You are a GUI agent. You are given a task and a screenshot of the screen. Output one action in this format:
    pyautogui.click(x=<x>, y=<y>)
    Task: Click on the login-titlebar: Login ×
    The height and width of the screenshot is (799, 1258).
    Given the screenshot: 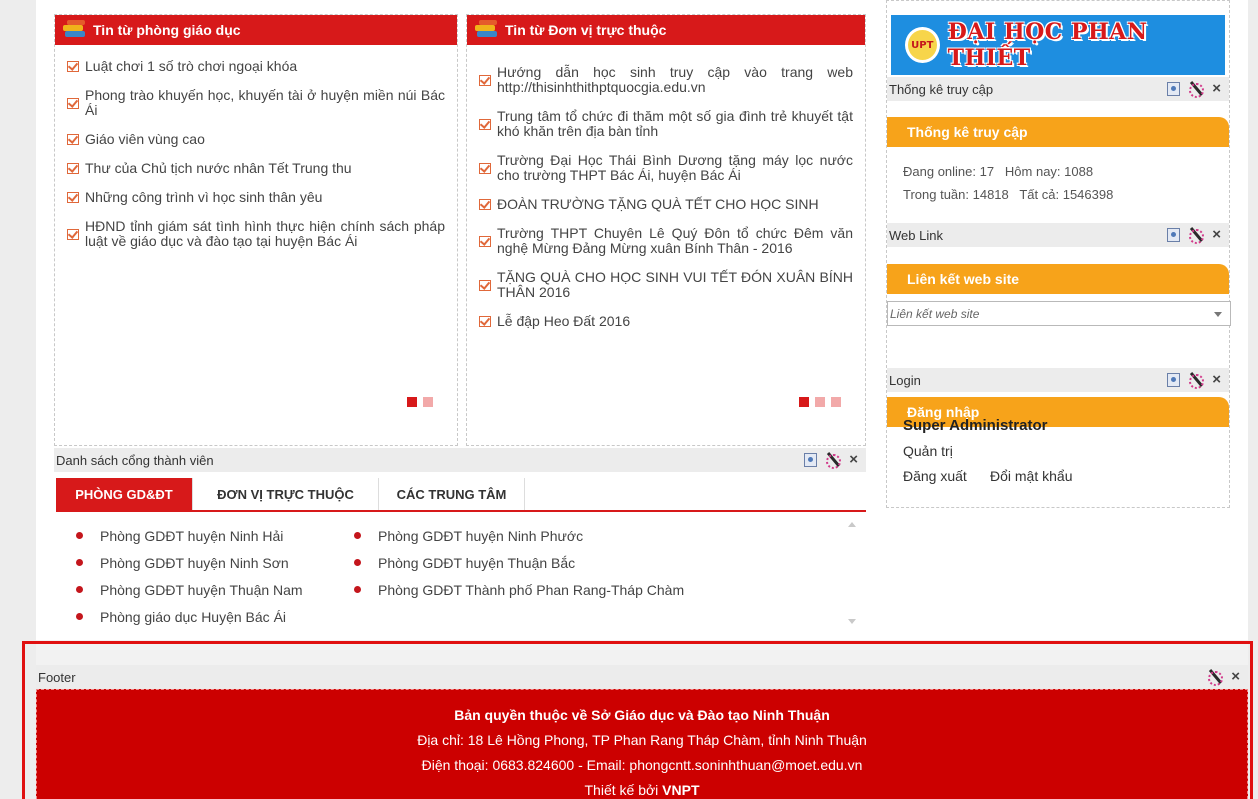 What is the action you would take?
    pyautogui.click(x=1058, y=380)
    